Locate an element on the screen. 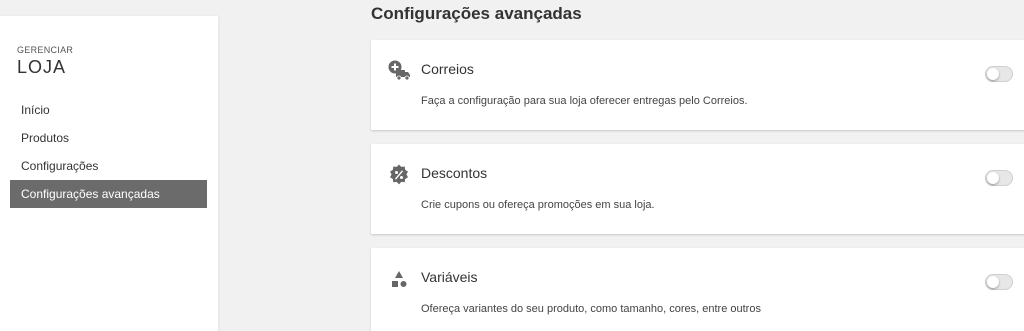  card-title-descontos: Descontos is located at coordinates (454, 173).